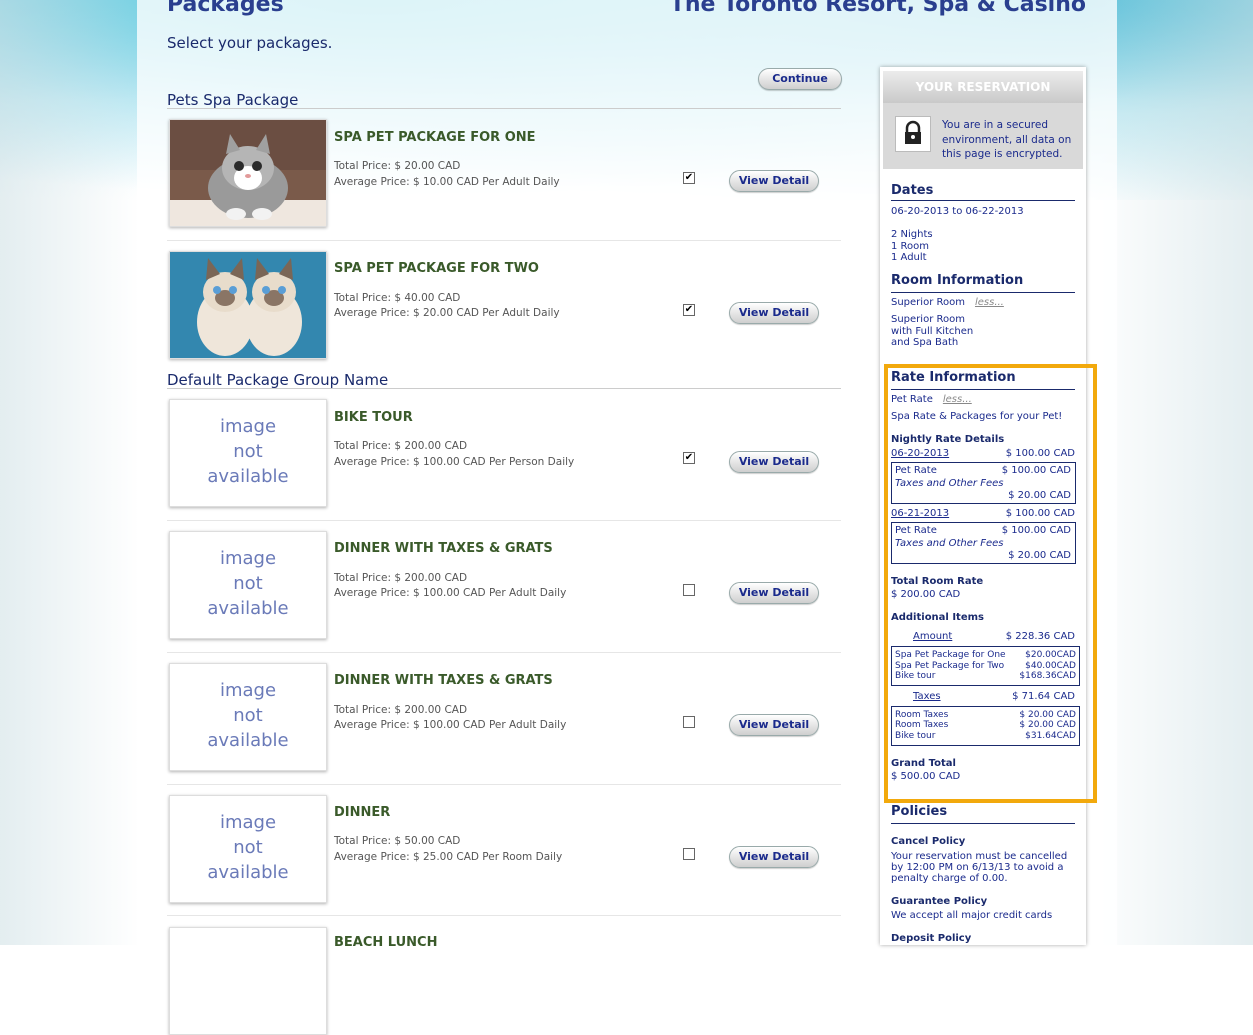 Image resolution: width=1253 pixels, height=1035 pixels. I want to click on cancel-policy-text: by 12:00 PM on 6/13/13 to avoid a, so click(977, 867).